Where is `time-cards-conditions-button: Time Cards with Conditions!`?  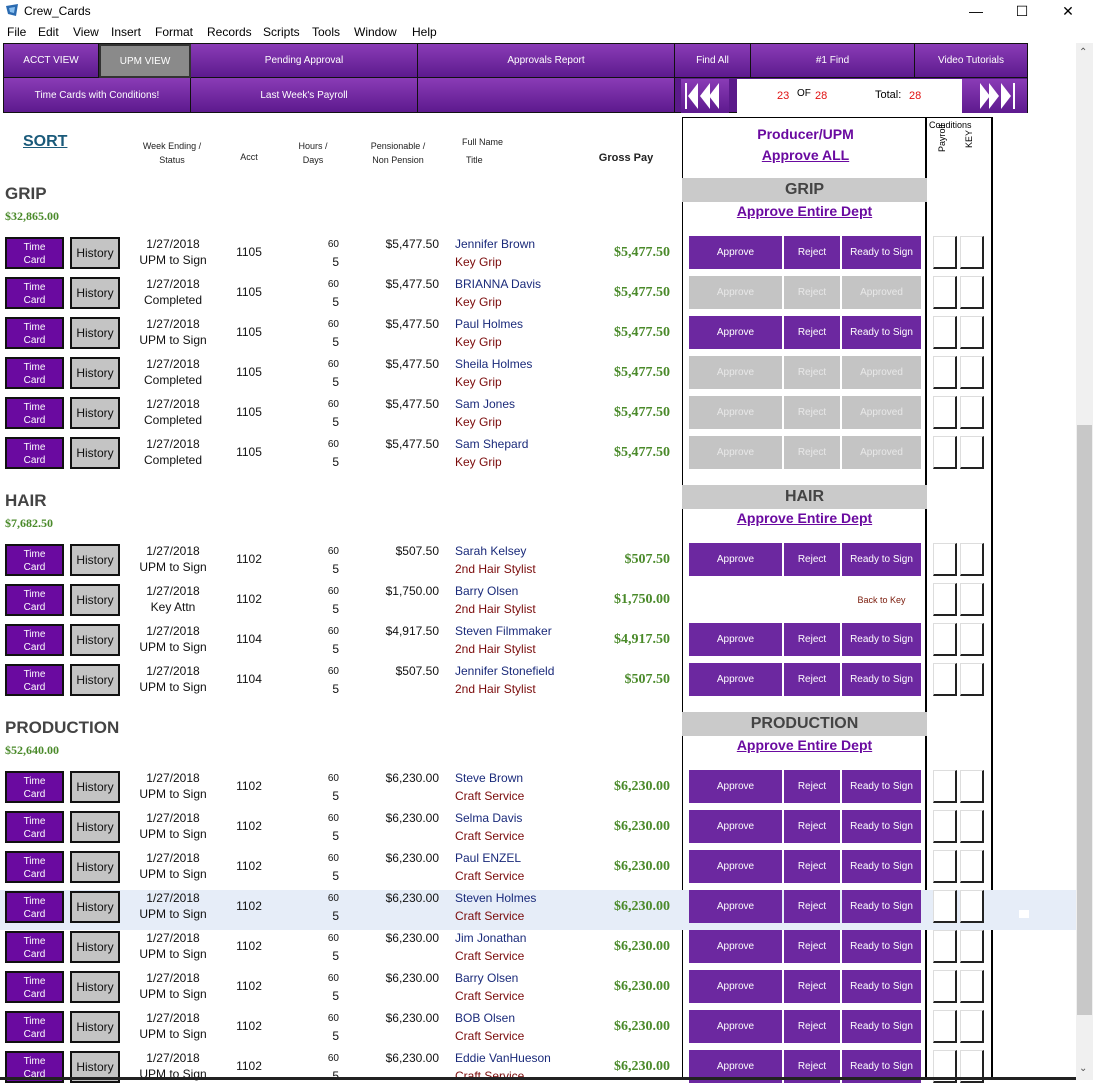
time-cards-conditions-button: Time Cards with Conditions! is located at coordinates (97, 95).